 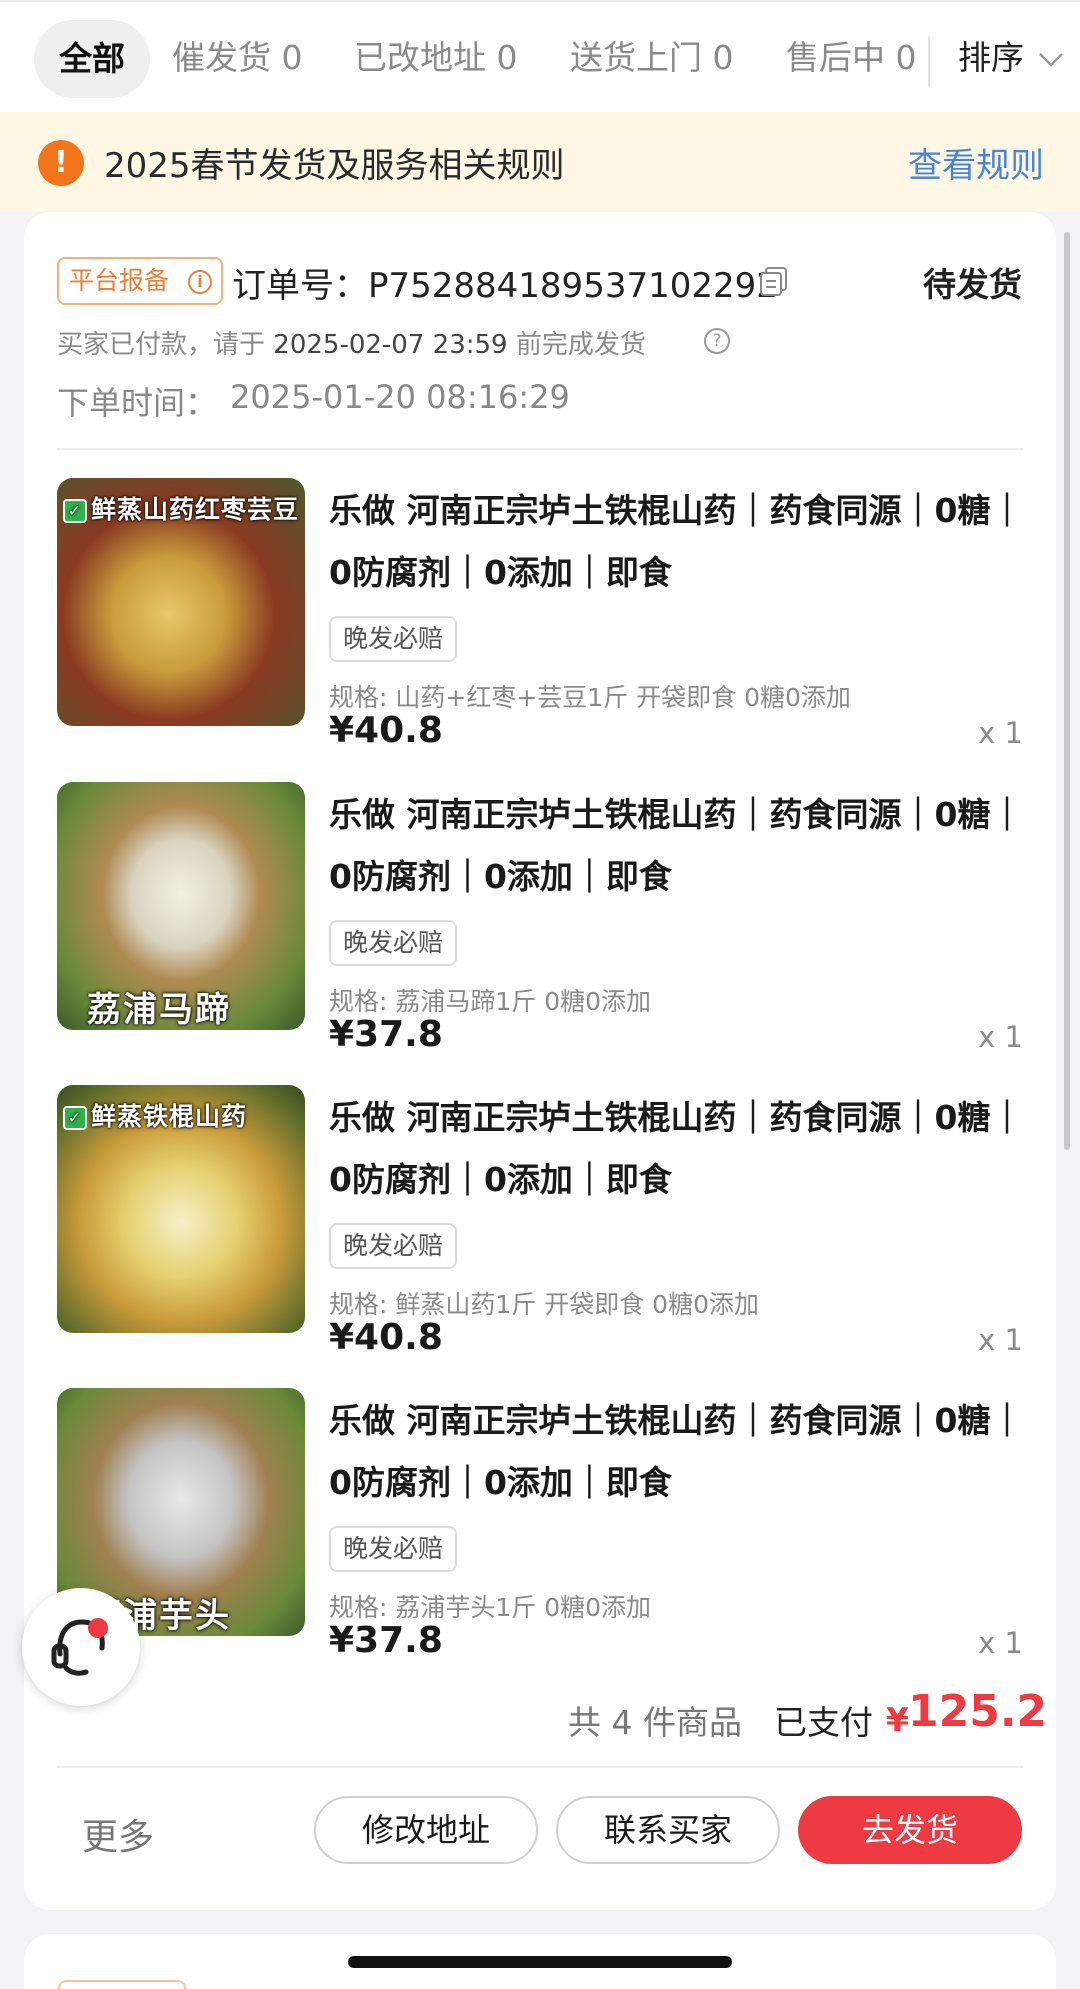 I want to click on product-spec: 规格: 山药+红枣+芸豆1斤 开袋即食 0糖0添加, so click(x=590, y=697).